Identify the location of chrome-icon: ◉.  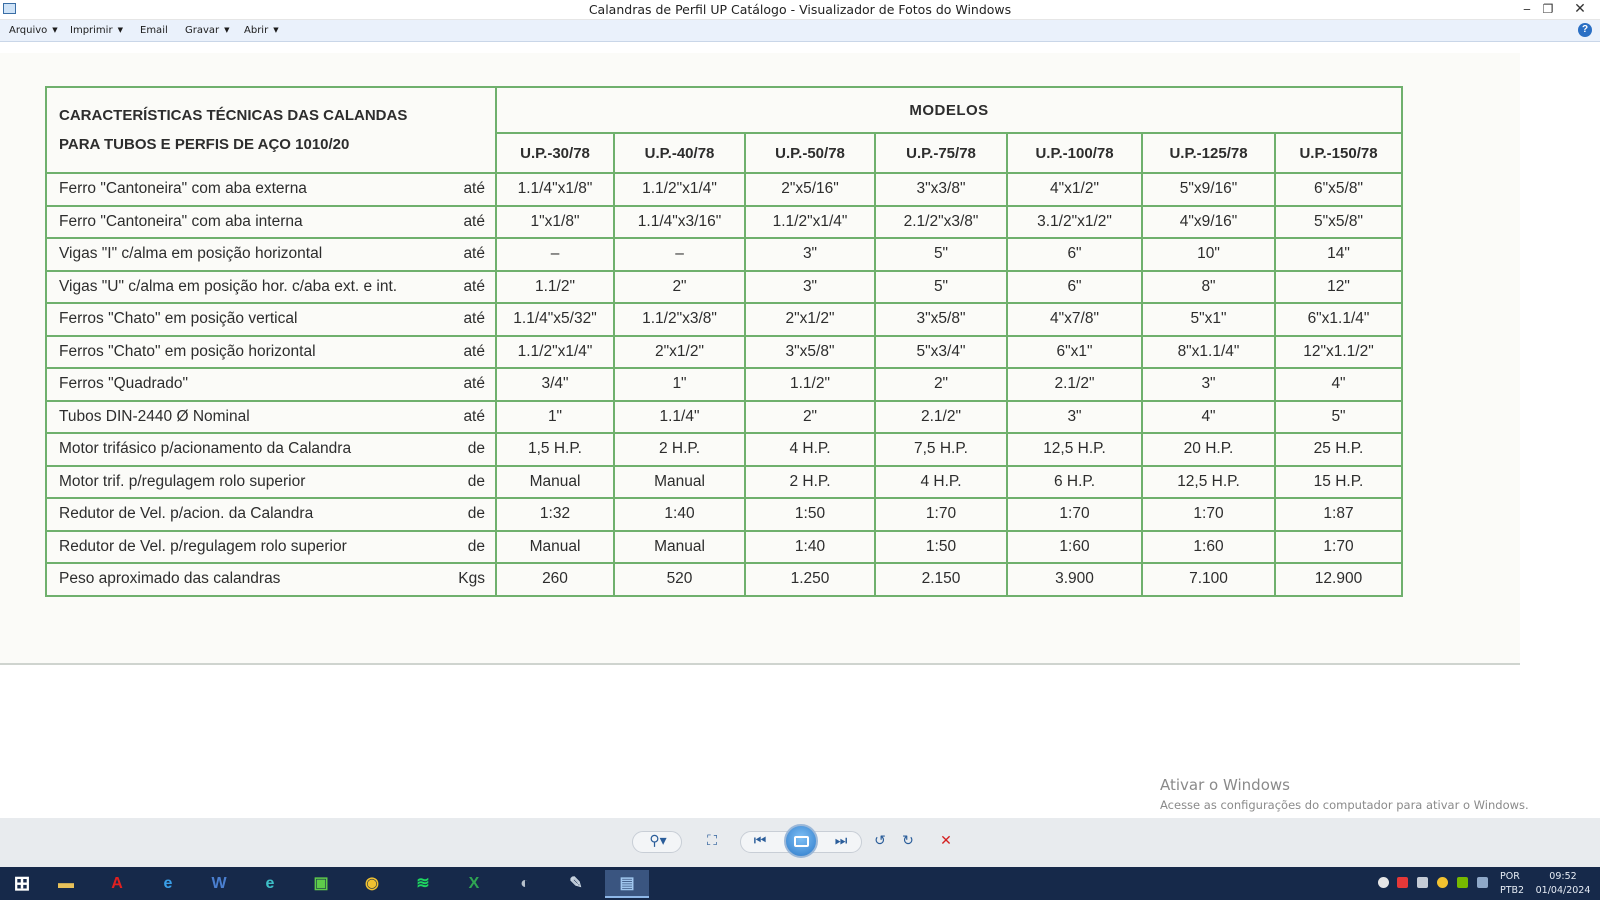
(372, 884).